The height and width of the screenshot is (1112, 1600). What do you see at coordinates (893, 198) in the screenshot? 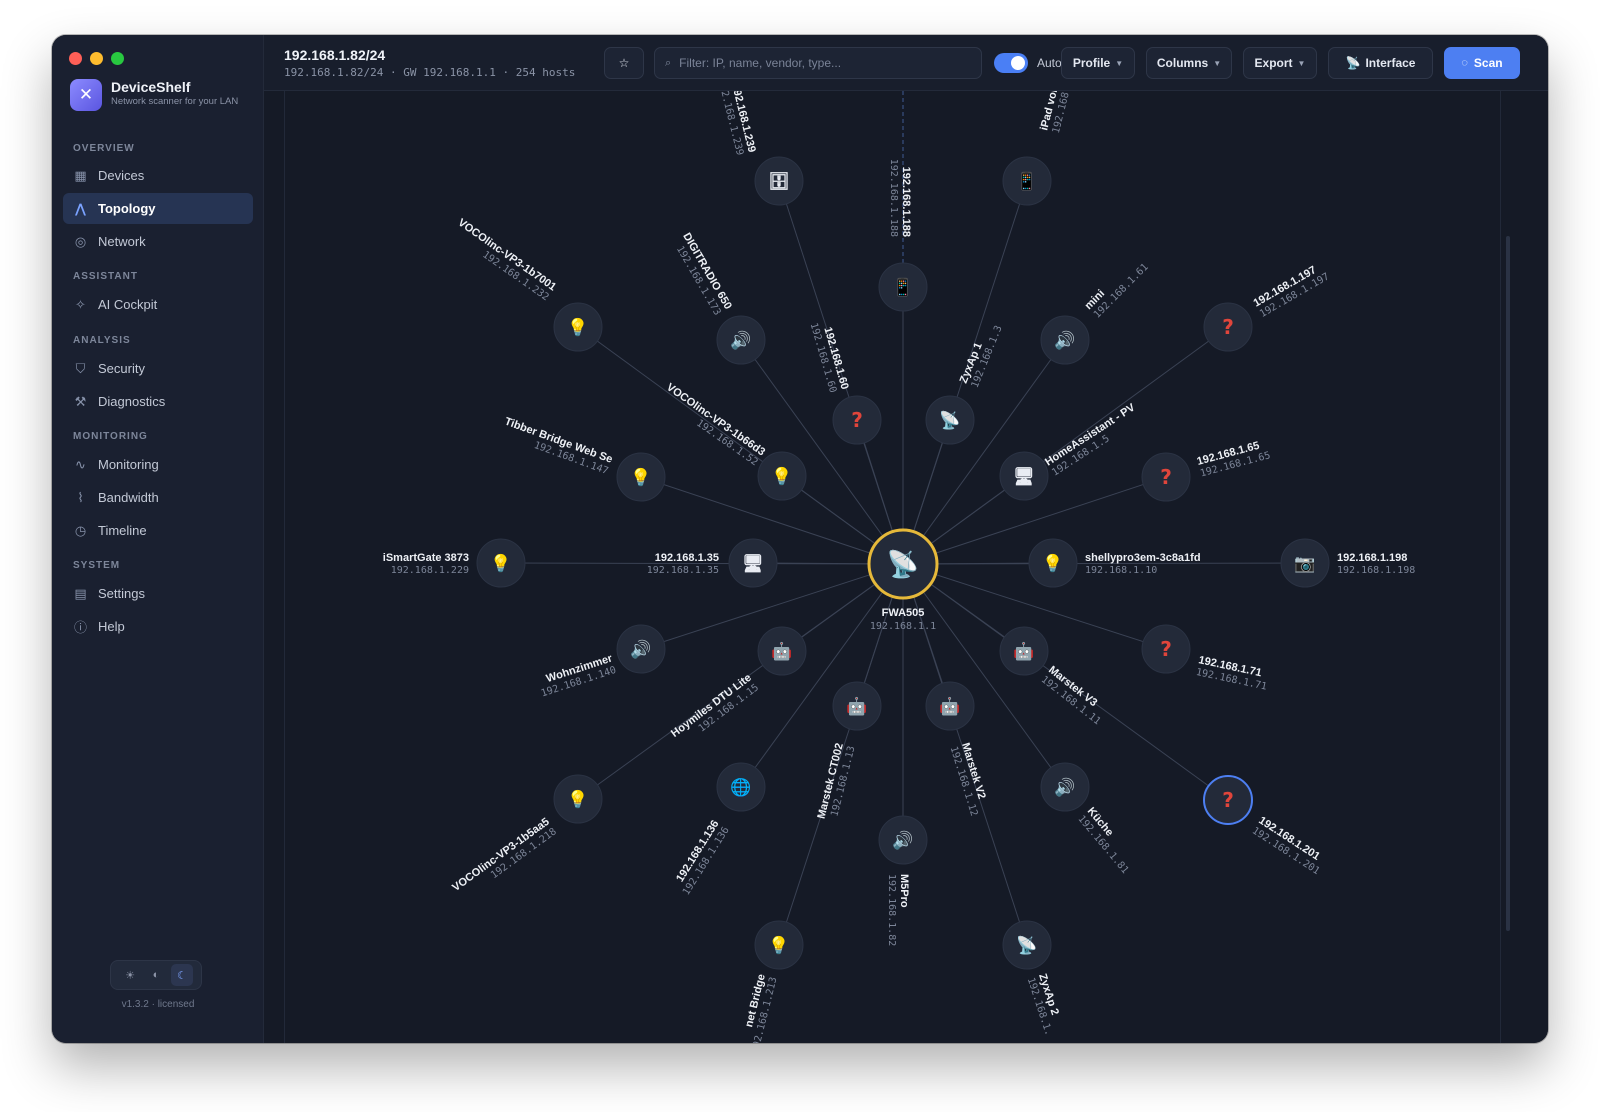
I see `node-ip: 192.168.1.188` at bounding box center [893, 198].